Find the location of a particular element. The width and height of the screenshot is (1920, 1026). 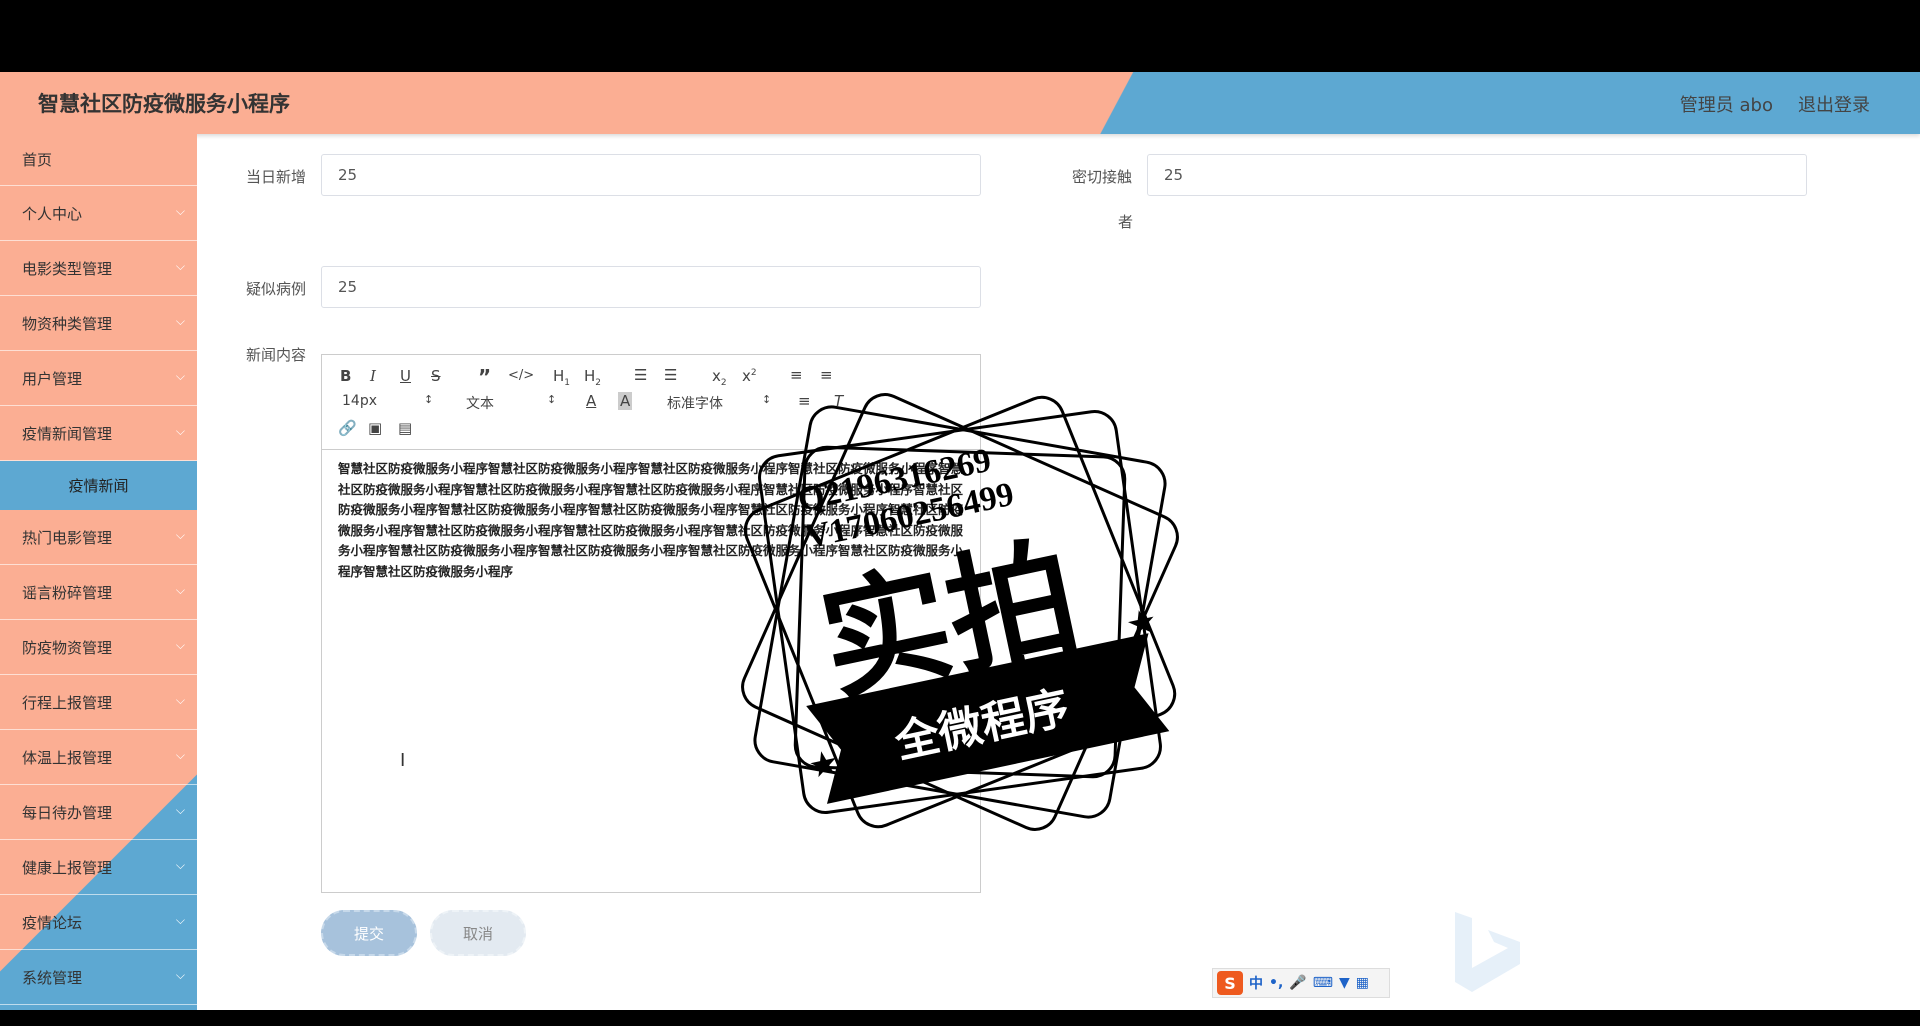

toolbox-icon: ▦ is located at coordinates (1362, 983).